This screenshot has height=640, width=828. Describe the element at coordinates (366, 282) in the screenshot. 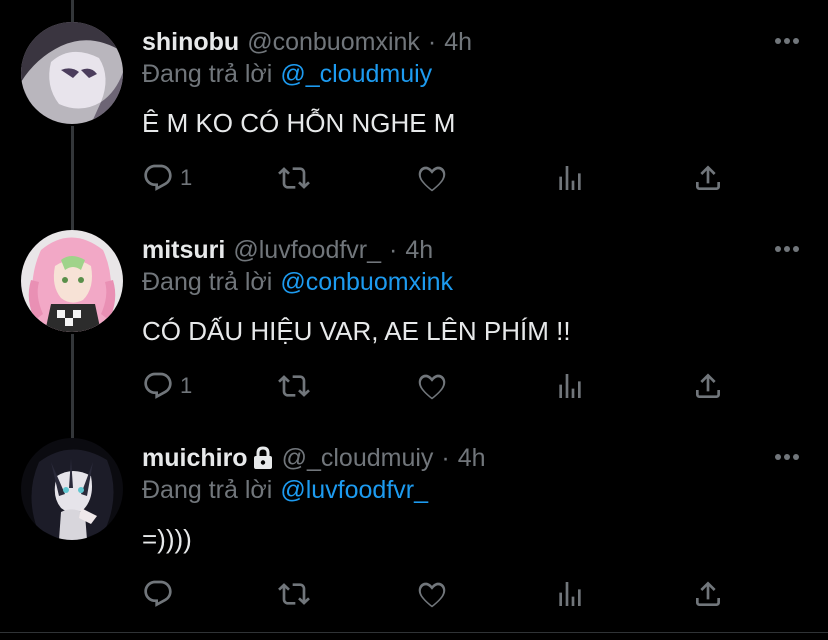

I see `mention-link: @conbuomxink` at that location.